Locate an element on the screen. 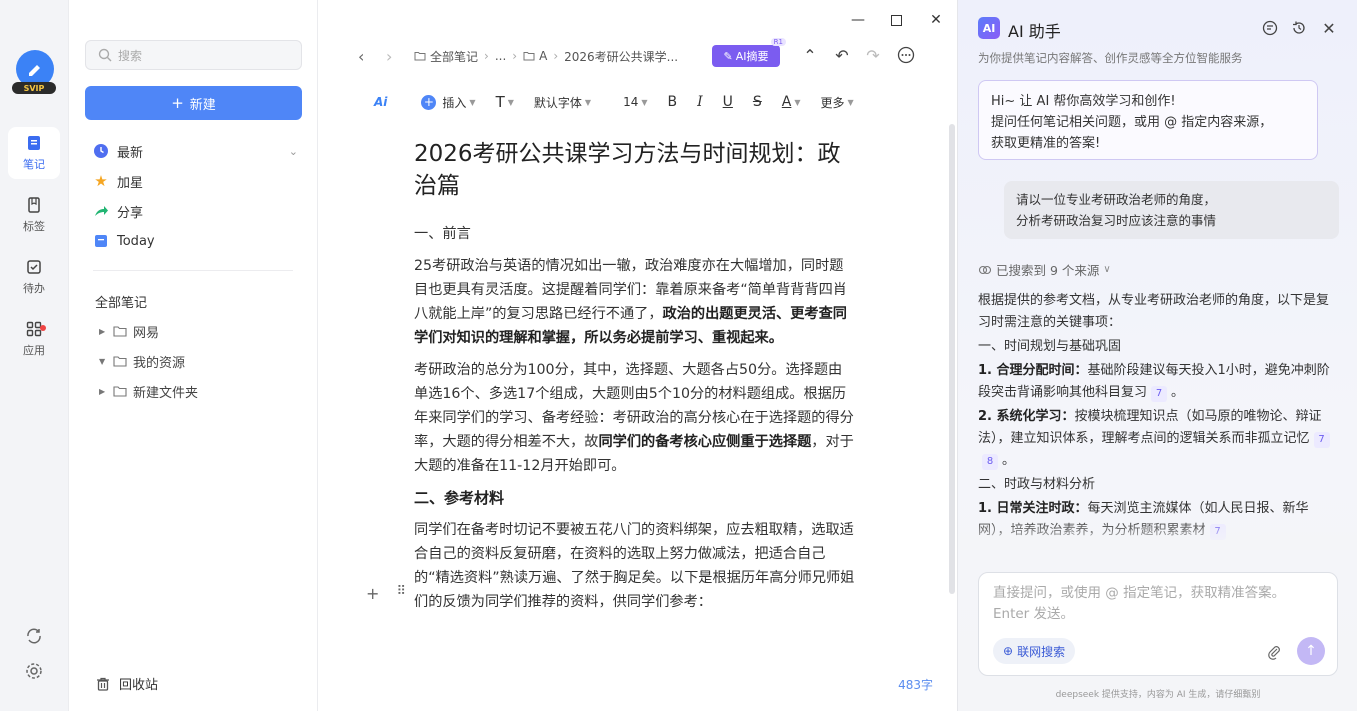 Image resolution: width=1357 pixels, height=711 pixels. close-window-icon: ✕ is located at coordinates (936, 20).